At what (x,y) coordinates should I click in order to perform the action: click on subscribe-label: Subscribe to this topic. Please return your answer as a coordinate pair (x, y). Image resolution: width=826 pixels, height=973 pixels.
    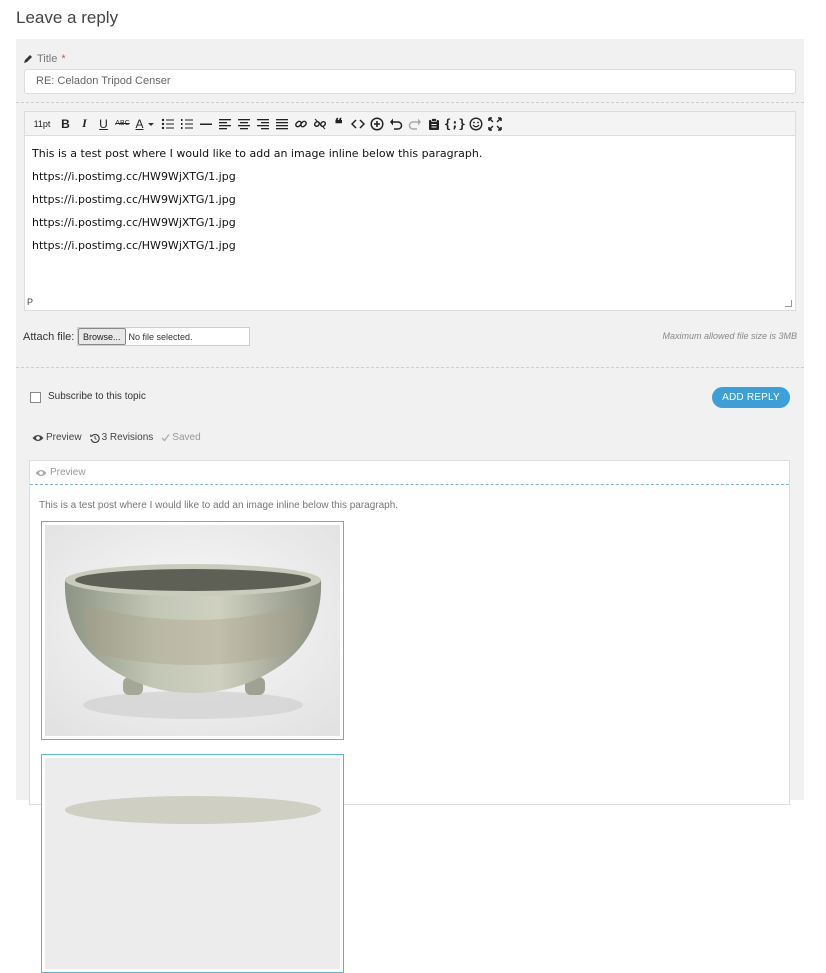
    Looking at the image, I should click on (97, 396).